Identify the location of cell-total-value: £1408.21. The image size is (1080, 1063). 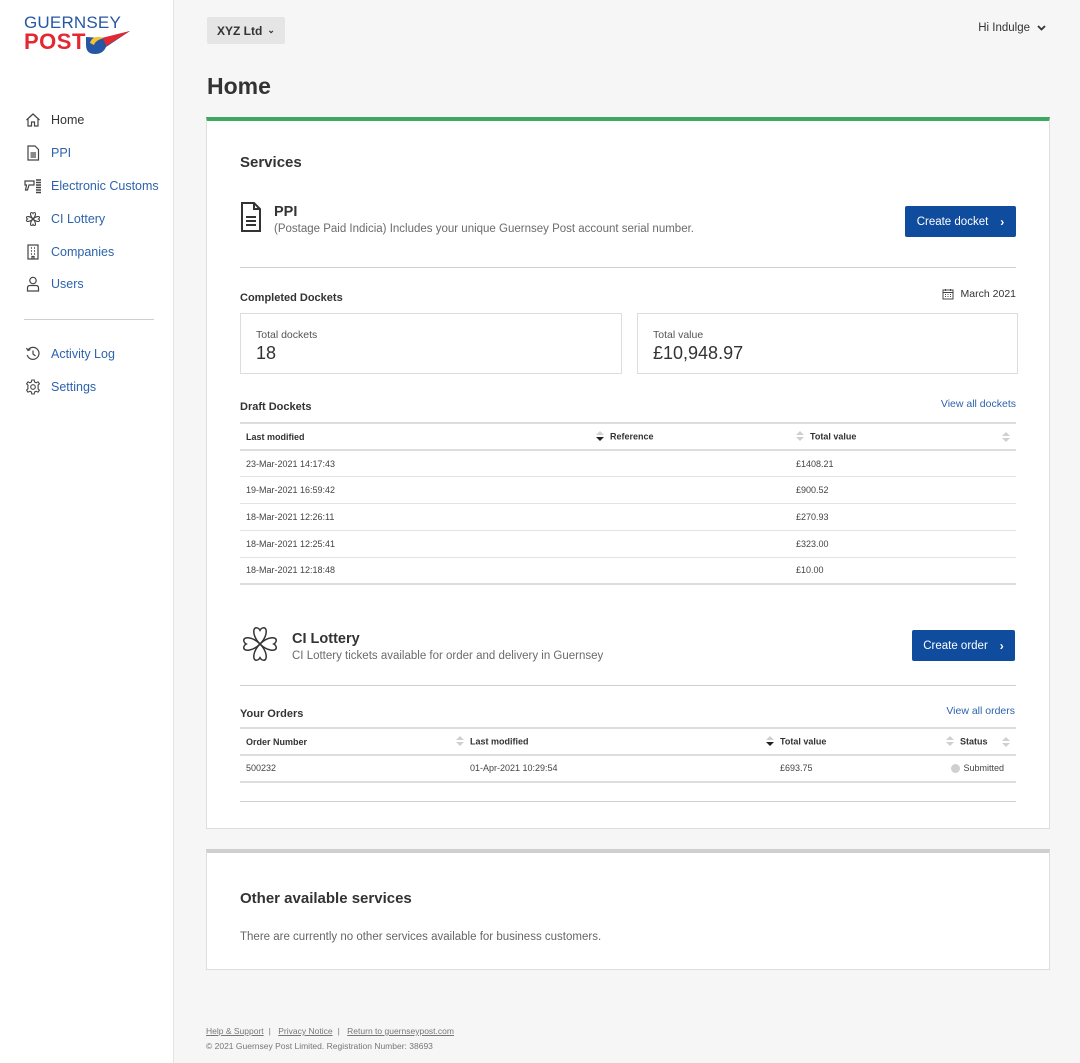
(903, 464).